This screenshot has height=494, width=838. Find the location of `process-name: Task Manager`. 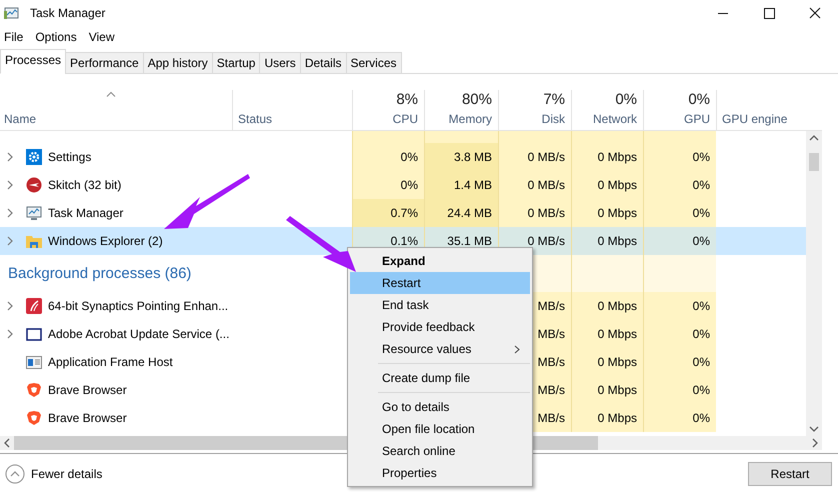

process-name: Task Manager is located at coordinates (86, 213).